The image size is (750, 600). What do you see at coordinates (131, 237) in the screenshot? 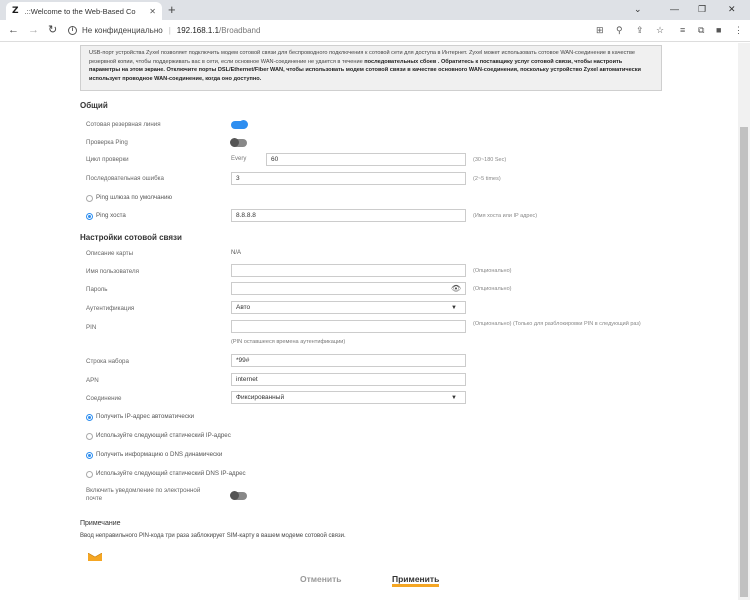
I see `section-title-cellular: Настройки сотовой связи` at bounding box center [131, 237].